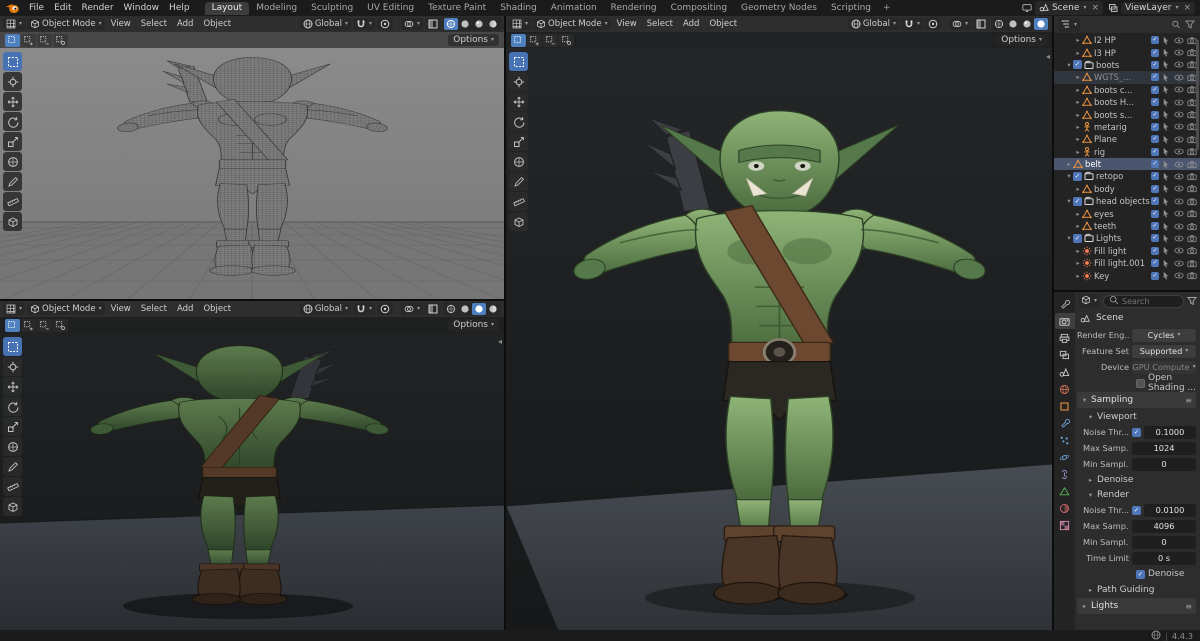 Image resolution: width=1200 pixels, height=641 pixels. Describe the element at coordinates (479, 24) in the screenshot. I see `shading-material-preview-button` at that location.